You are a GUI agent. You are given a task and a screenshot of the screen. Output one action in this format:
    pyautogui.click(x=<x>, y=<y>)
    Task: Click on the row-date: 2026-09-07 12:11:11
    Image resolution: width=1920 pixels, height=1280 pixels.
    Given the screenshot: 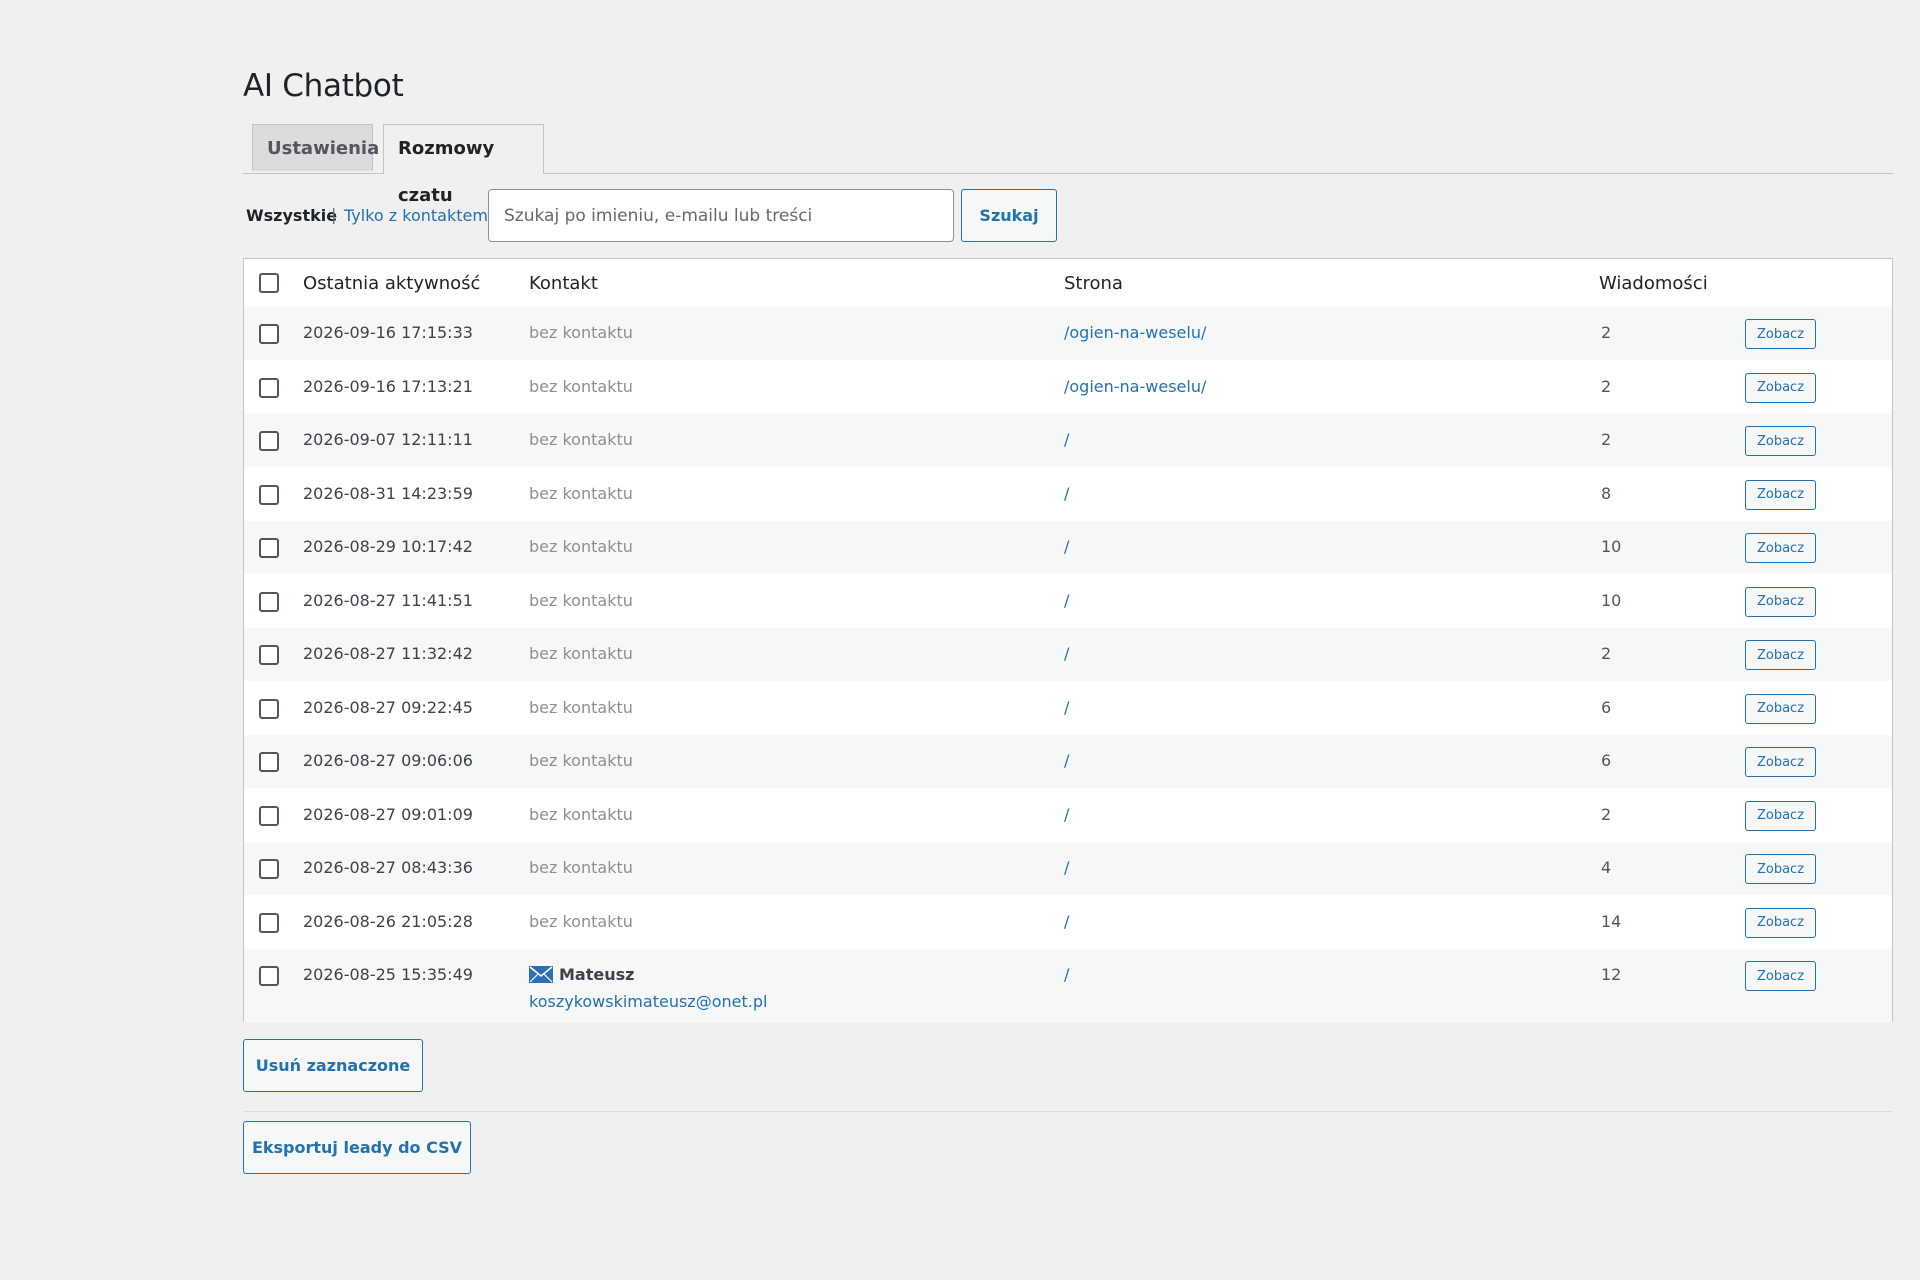 What is the action you would take?
    pyautogui.click(x=388, y=439)
    